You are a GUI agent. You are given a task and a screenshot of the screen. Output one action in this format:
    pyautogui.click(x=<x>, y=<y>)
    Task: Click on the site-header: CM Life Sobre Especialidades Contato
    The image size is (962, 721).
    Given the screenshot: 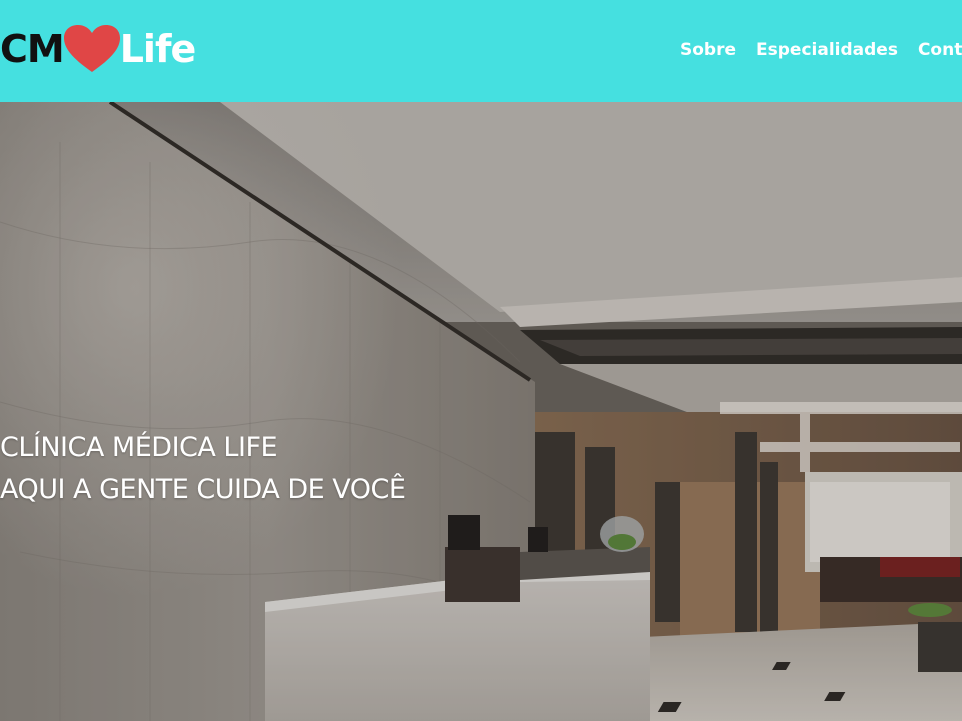 What is the action you would take?
    pyautogui.click(x=481, y=51)
    